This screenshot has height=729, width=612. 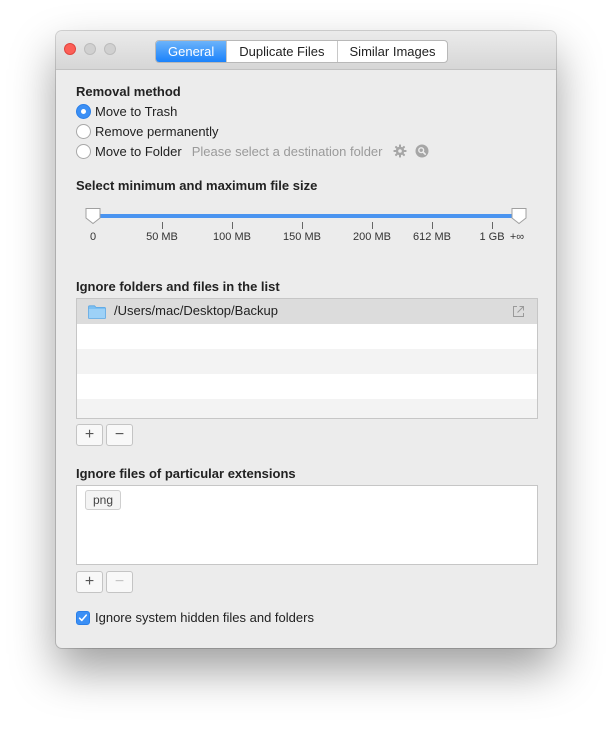 What do you see at coordinates (97, 312) in the screenshot?
I see `folder-icon` at bounding box center [97, 312].